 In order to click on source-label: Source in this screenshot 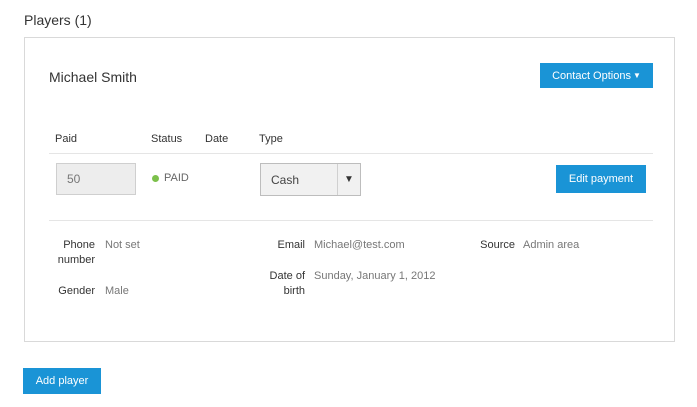, I will do `click(497, 245)`.